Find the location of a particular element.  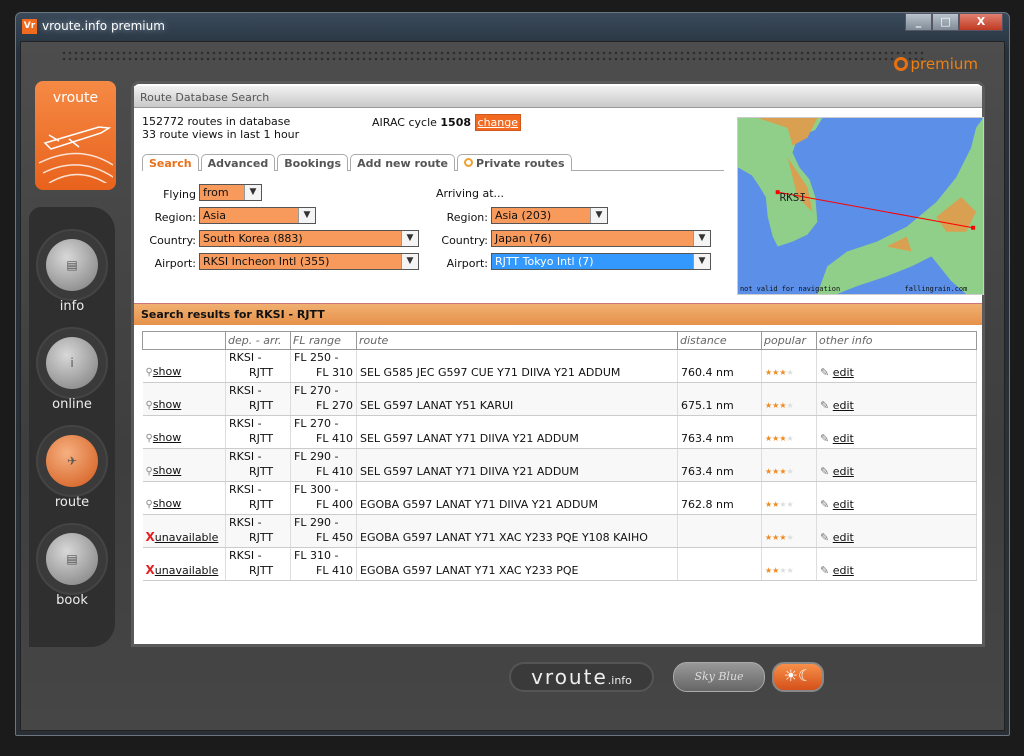

fl-range-cell: FL 270 - FL 270 is located at coordinates (323, 399).